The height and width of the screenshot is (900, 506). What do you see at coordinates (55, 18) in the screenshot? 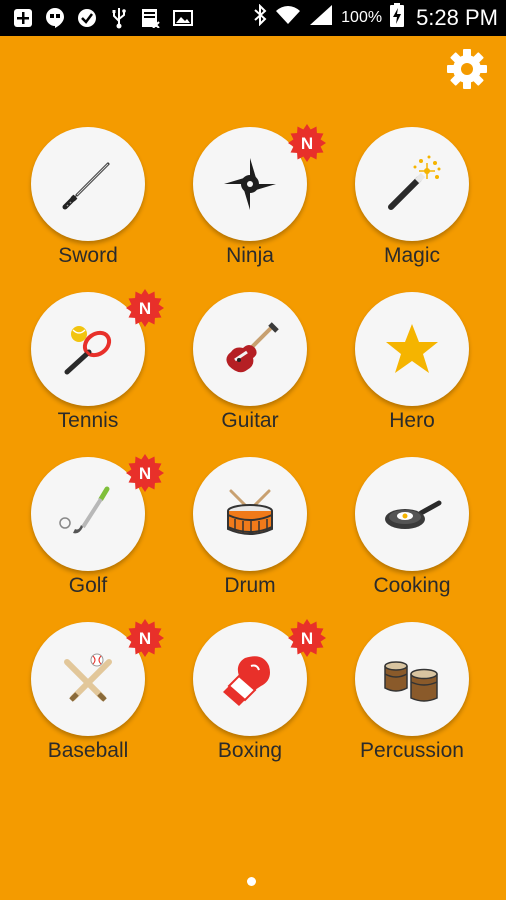
I see `hangouts-icon` at bounding box center [55, 18].